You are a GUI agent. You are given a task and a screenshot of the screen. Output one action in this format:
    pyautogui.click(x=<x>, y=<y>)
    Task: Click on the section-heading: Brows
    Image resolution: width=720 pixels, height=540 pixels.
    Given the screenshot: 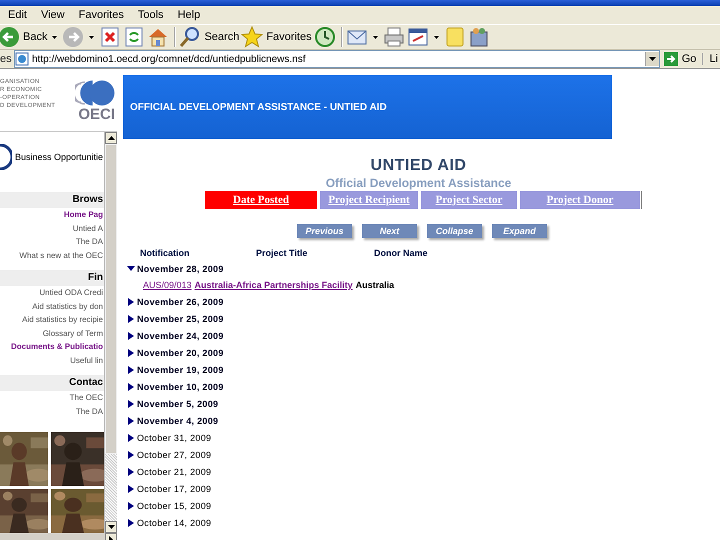 What is the action you would take?
    pyautogui.click(x=52, y=200)
    